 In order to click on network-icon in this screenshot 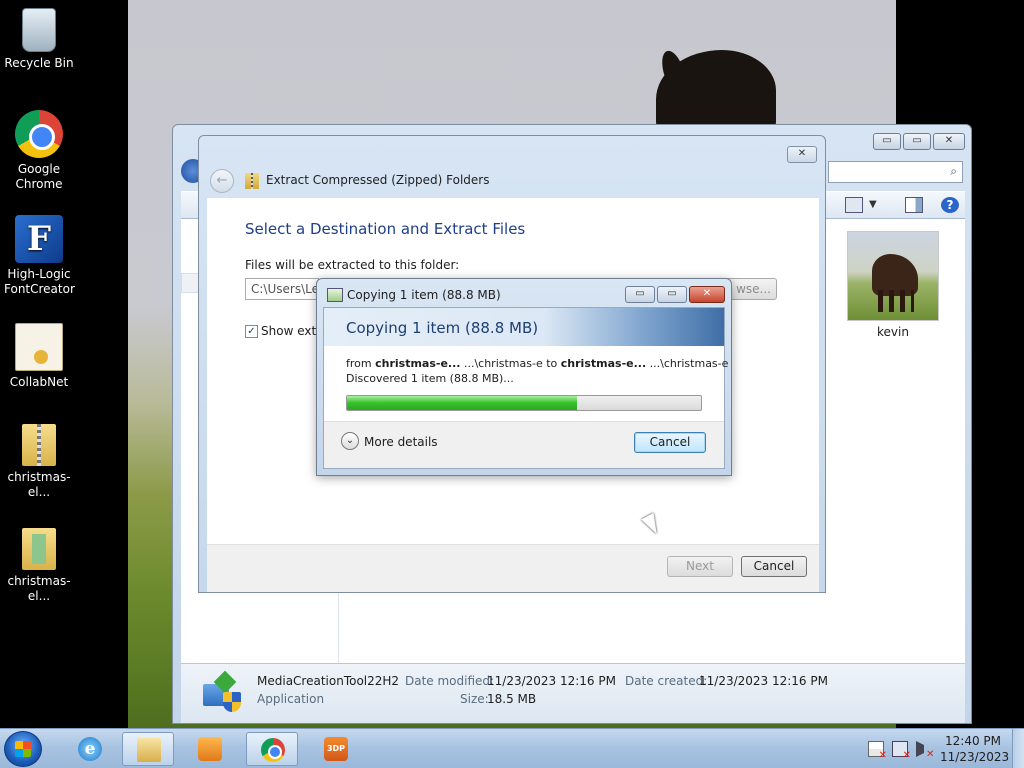, I will do `click(901, 751)`.